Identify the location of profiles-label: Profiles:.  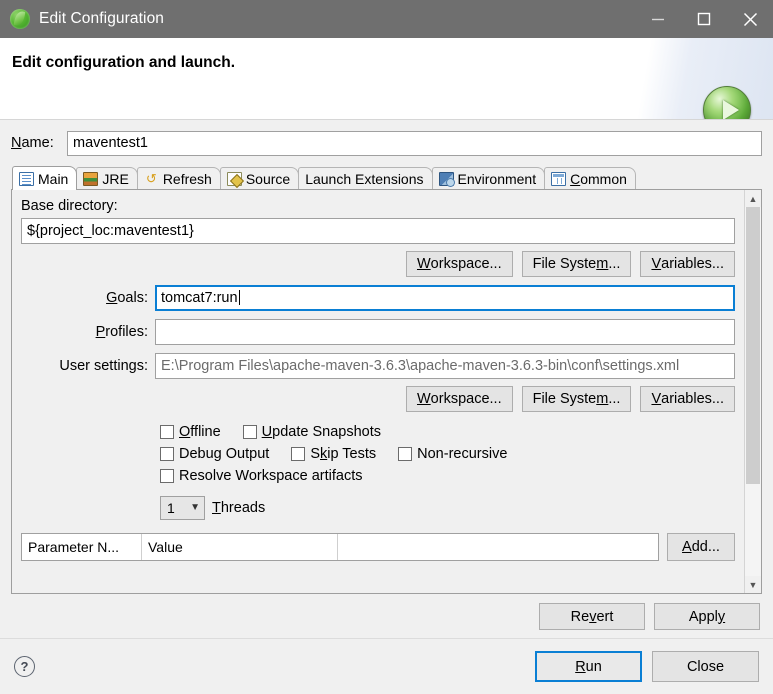
(121, 332).